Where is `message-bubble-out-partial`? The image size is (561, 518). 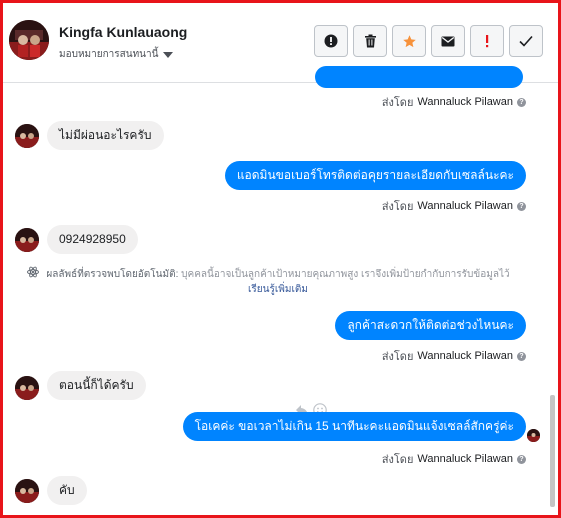 message-bubble-out-partial is located at coordinates (419, 77).